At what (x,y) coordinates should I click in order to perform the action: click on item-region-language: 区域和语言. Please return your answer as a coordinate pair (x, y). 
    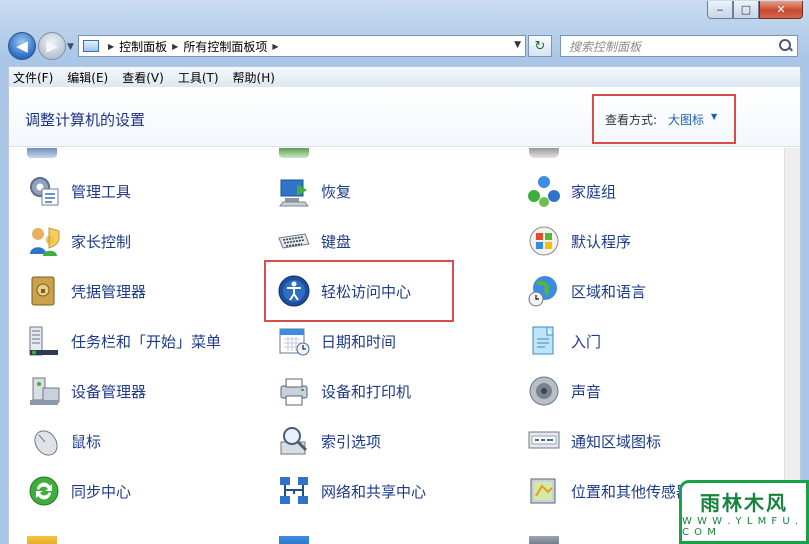
    Looking at the image, I should click on (586, 291).